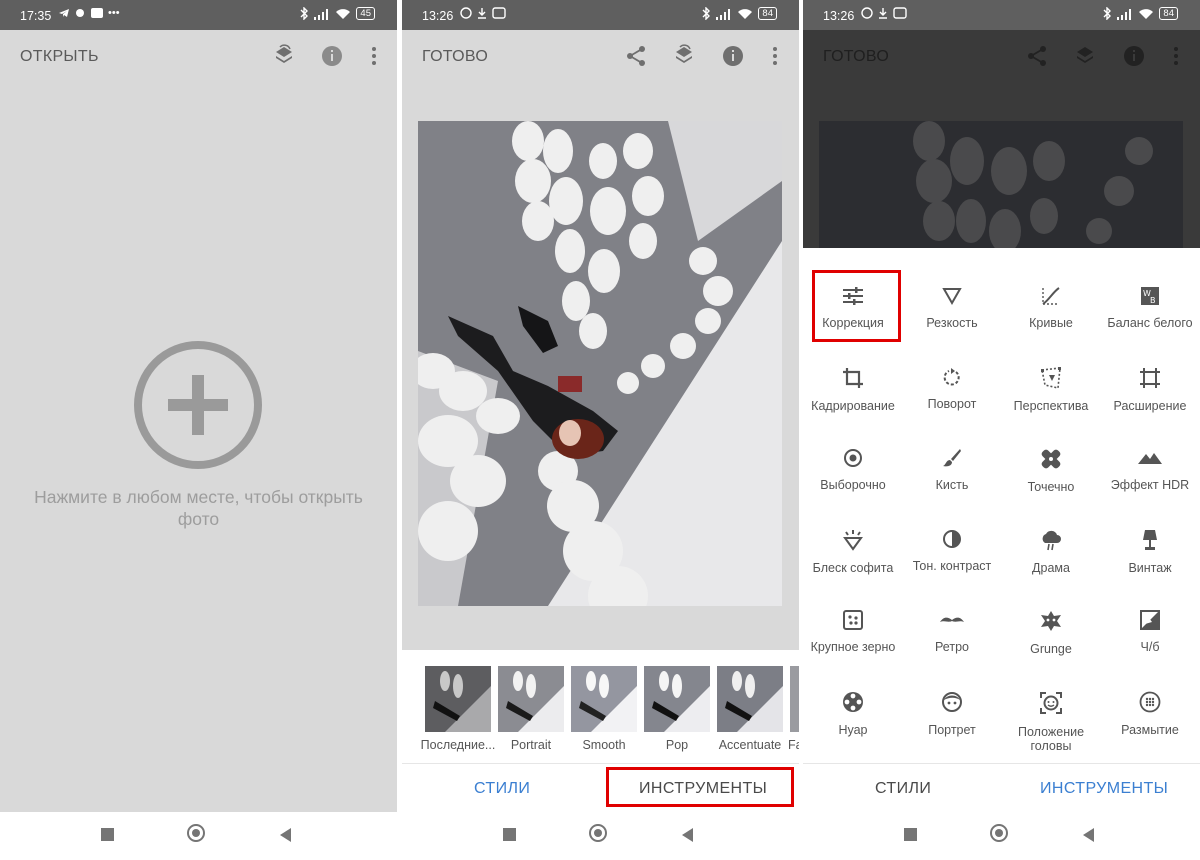 The height and width of the screenshot is (860, 1200). What do you see at coordinates (952, 297) in the screenshot?
I see `triangle-icon` at bounding box center [952, 297].